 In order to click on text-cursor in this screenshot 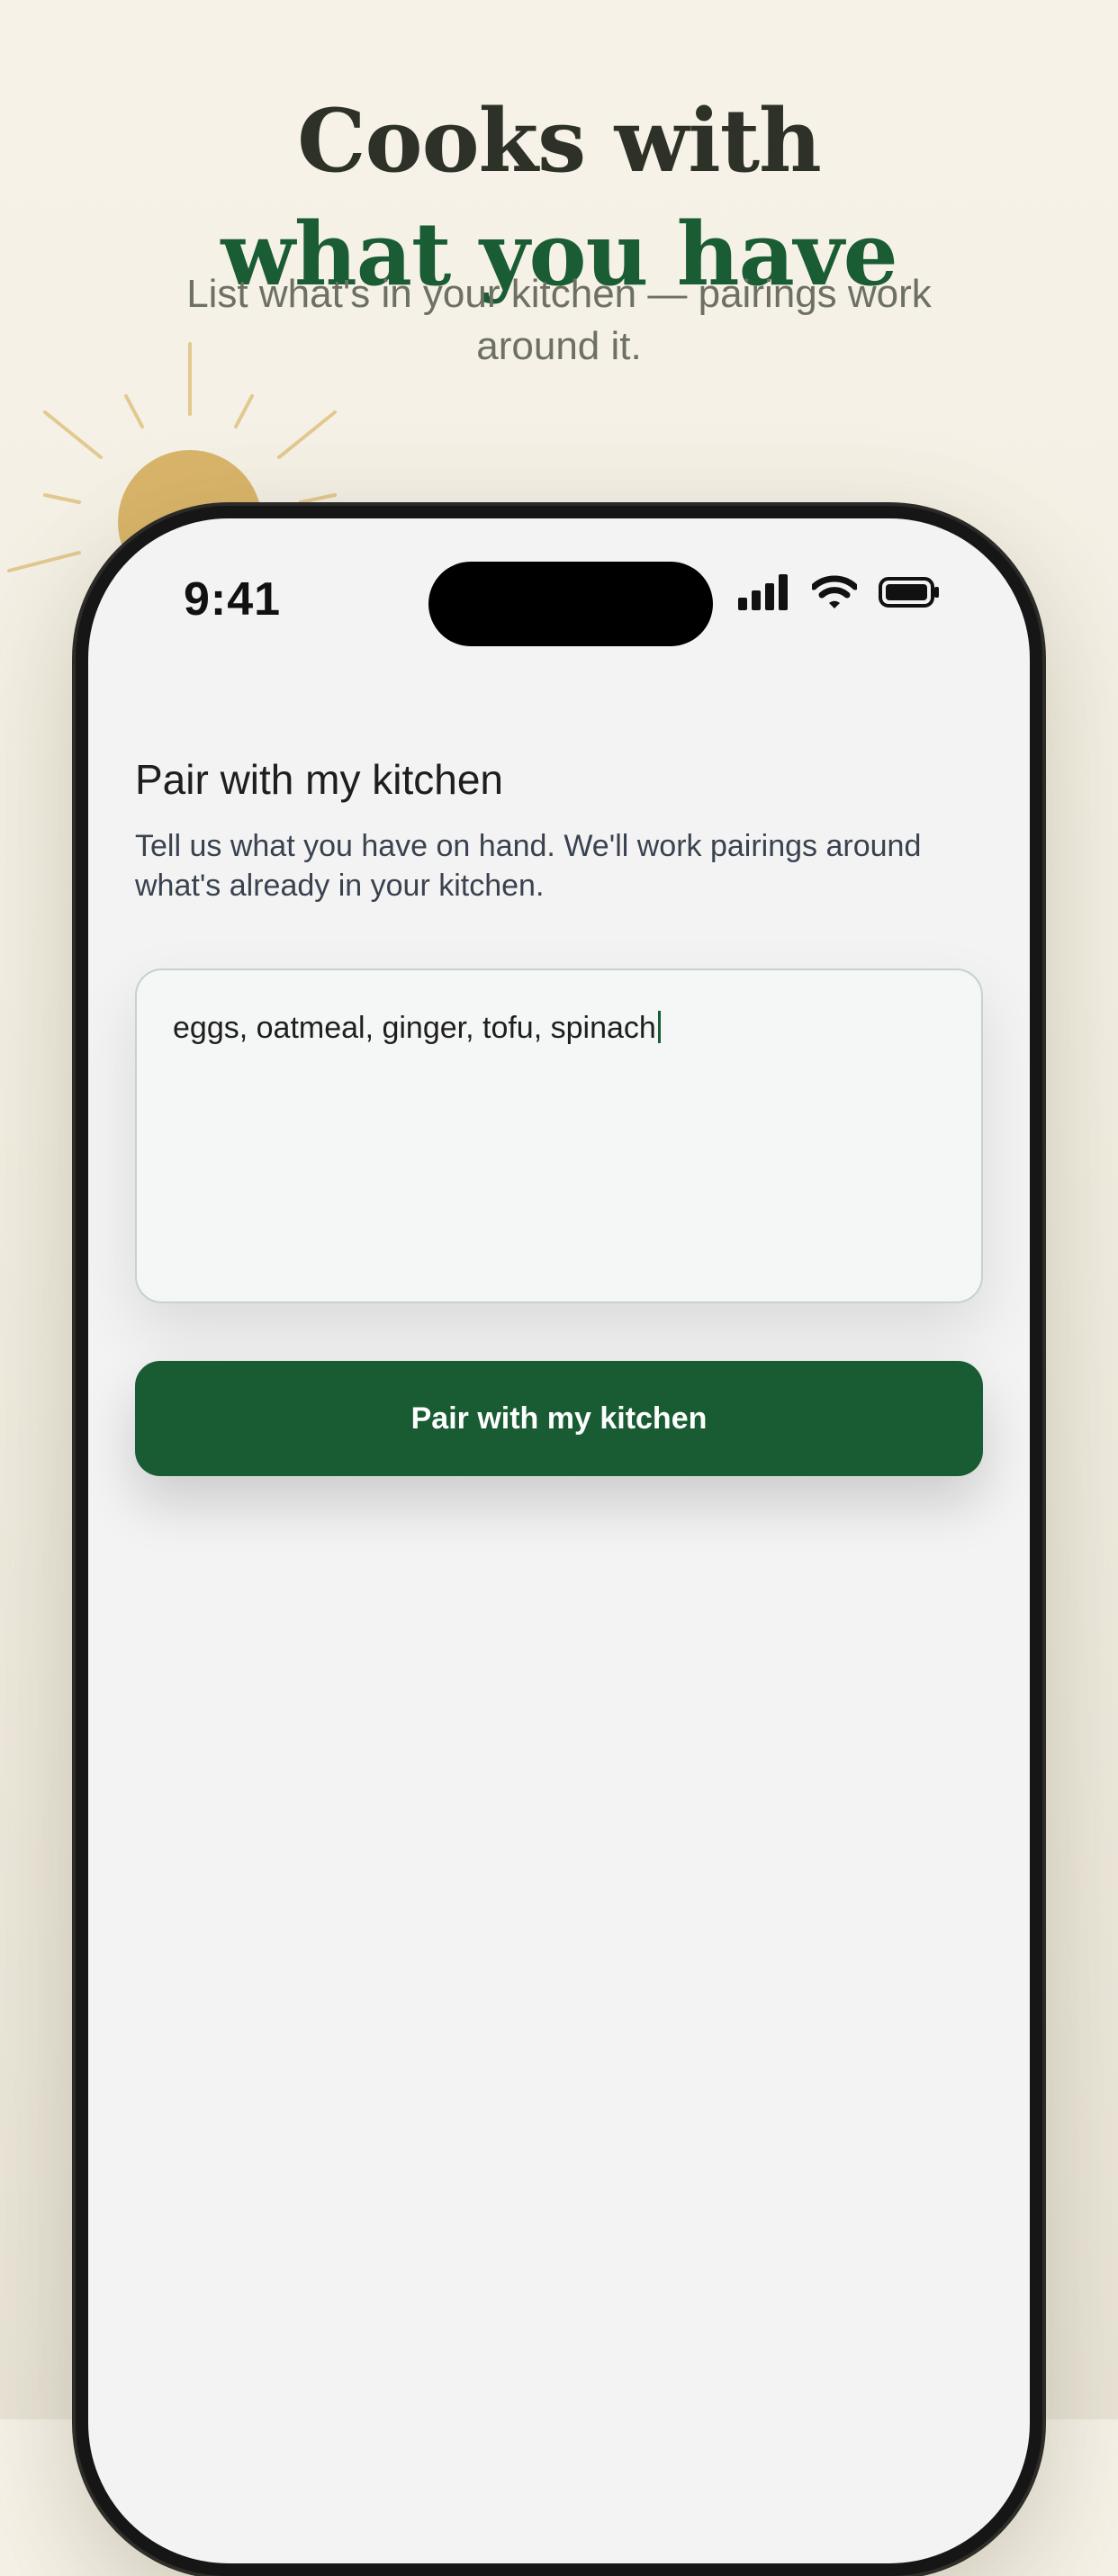, I will do `click(659, 1027)`.